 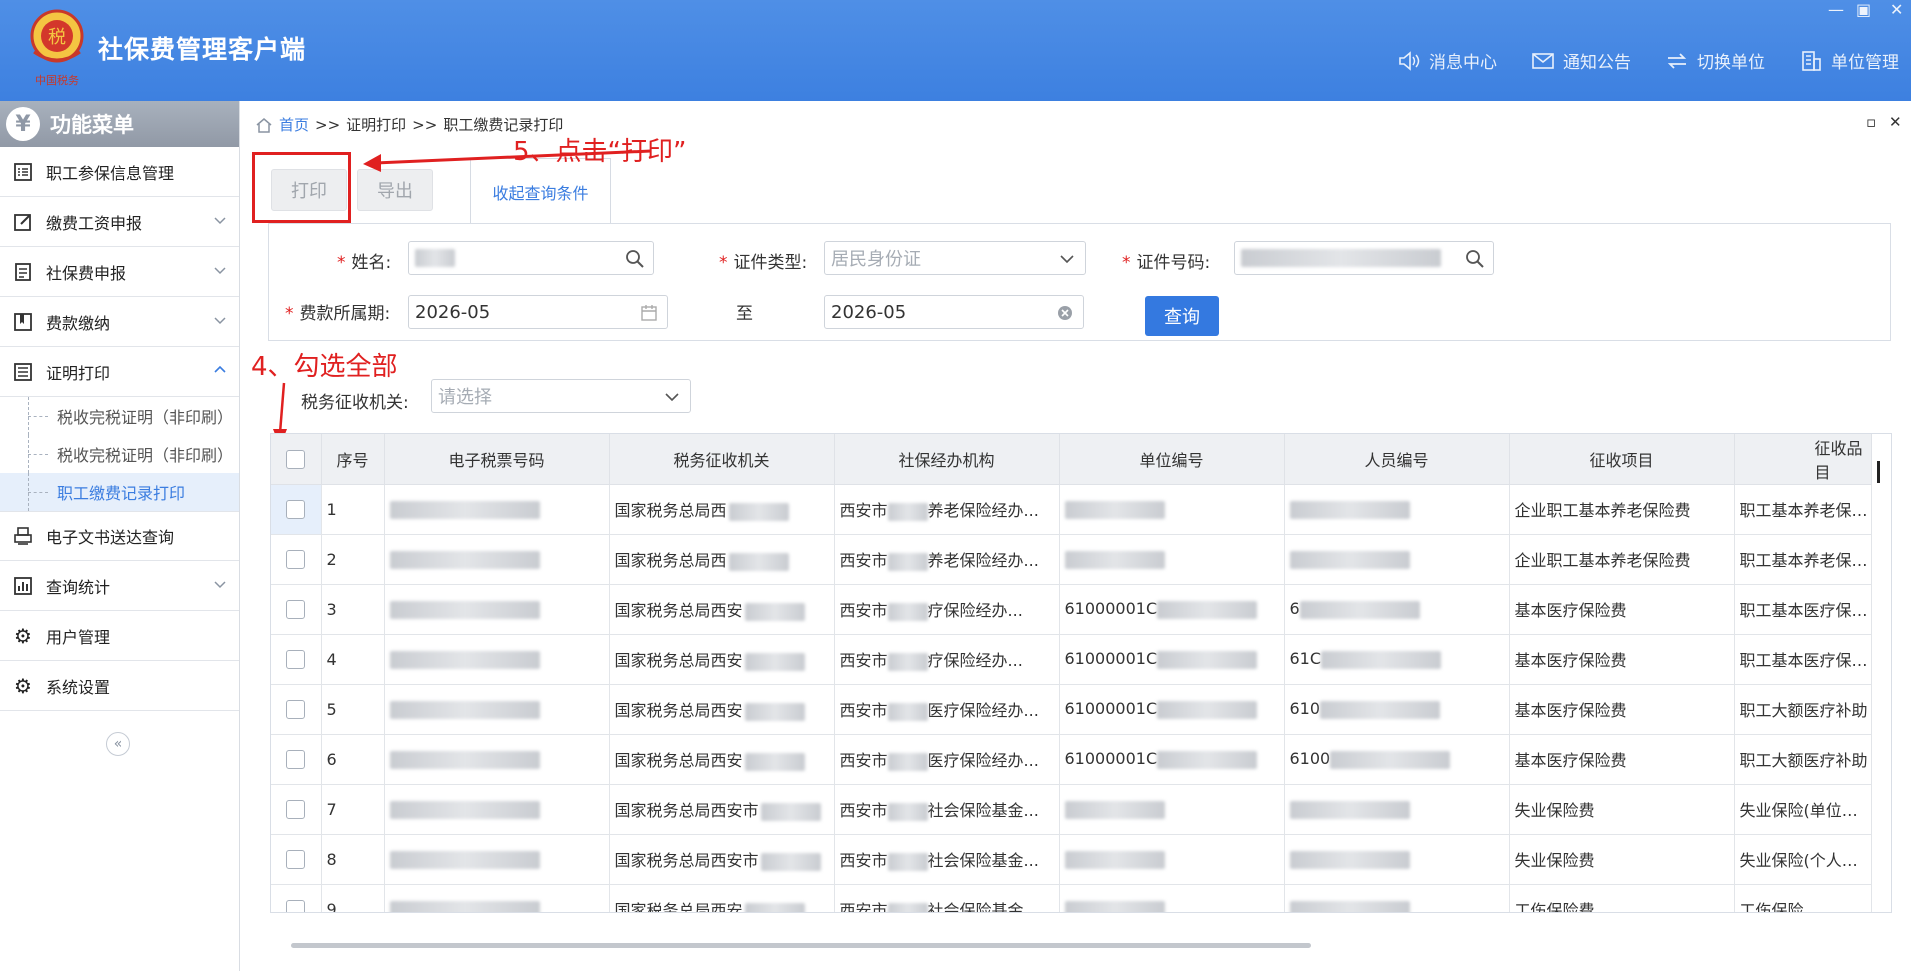 What do you see at coordinates (220, 221) in the screenshot?
I see `chevron-down-icon` at bounding box center [220, 221].